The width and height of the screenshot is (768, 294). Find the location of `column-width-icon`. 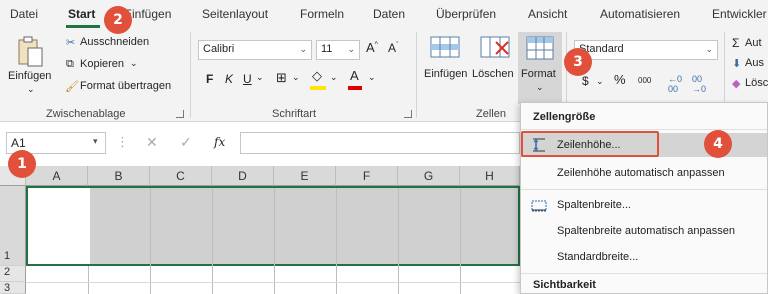

column-width-icon is located at coordinates (539, 206).